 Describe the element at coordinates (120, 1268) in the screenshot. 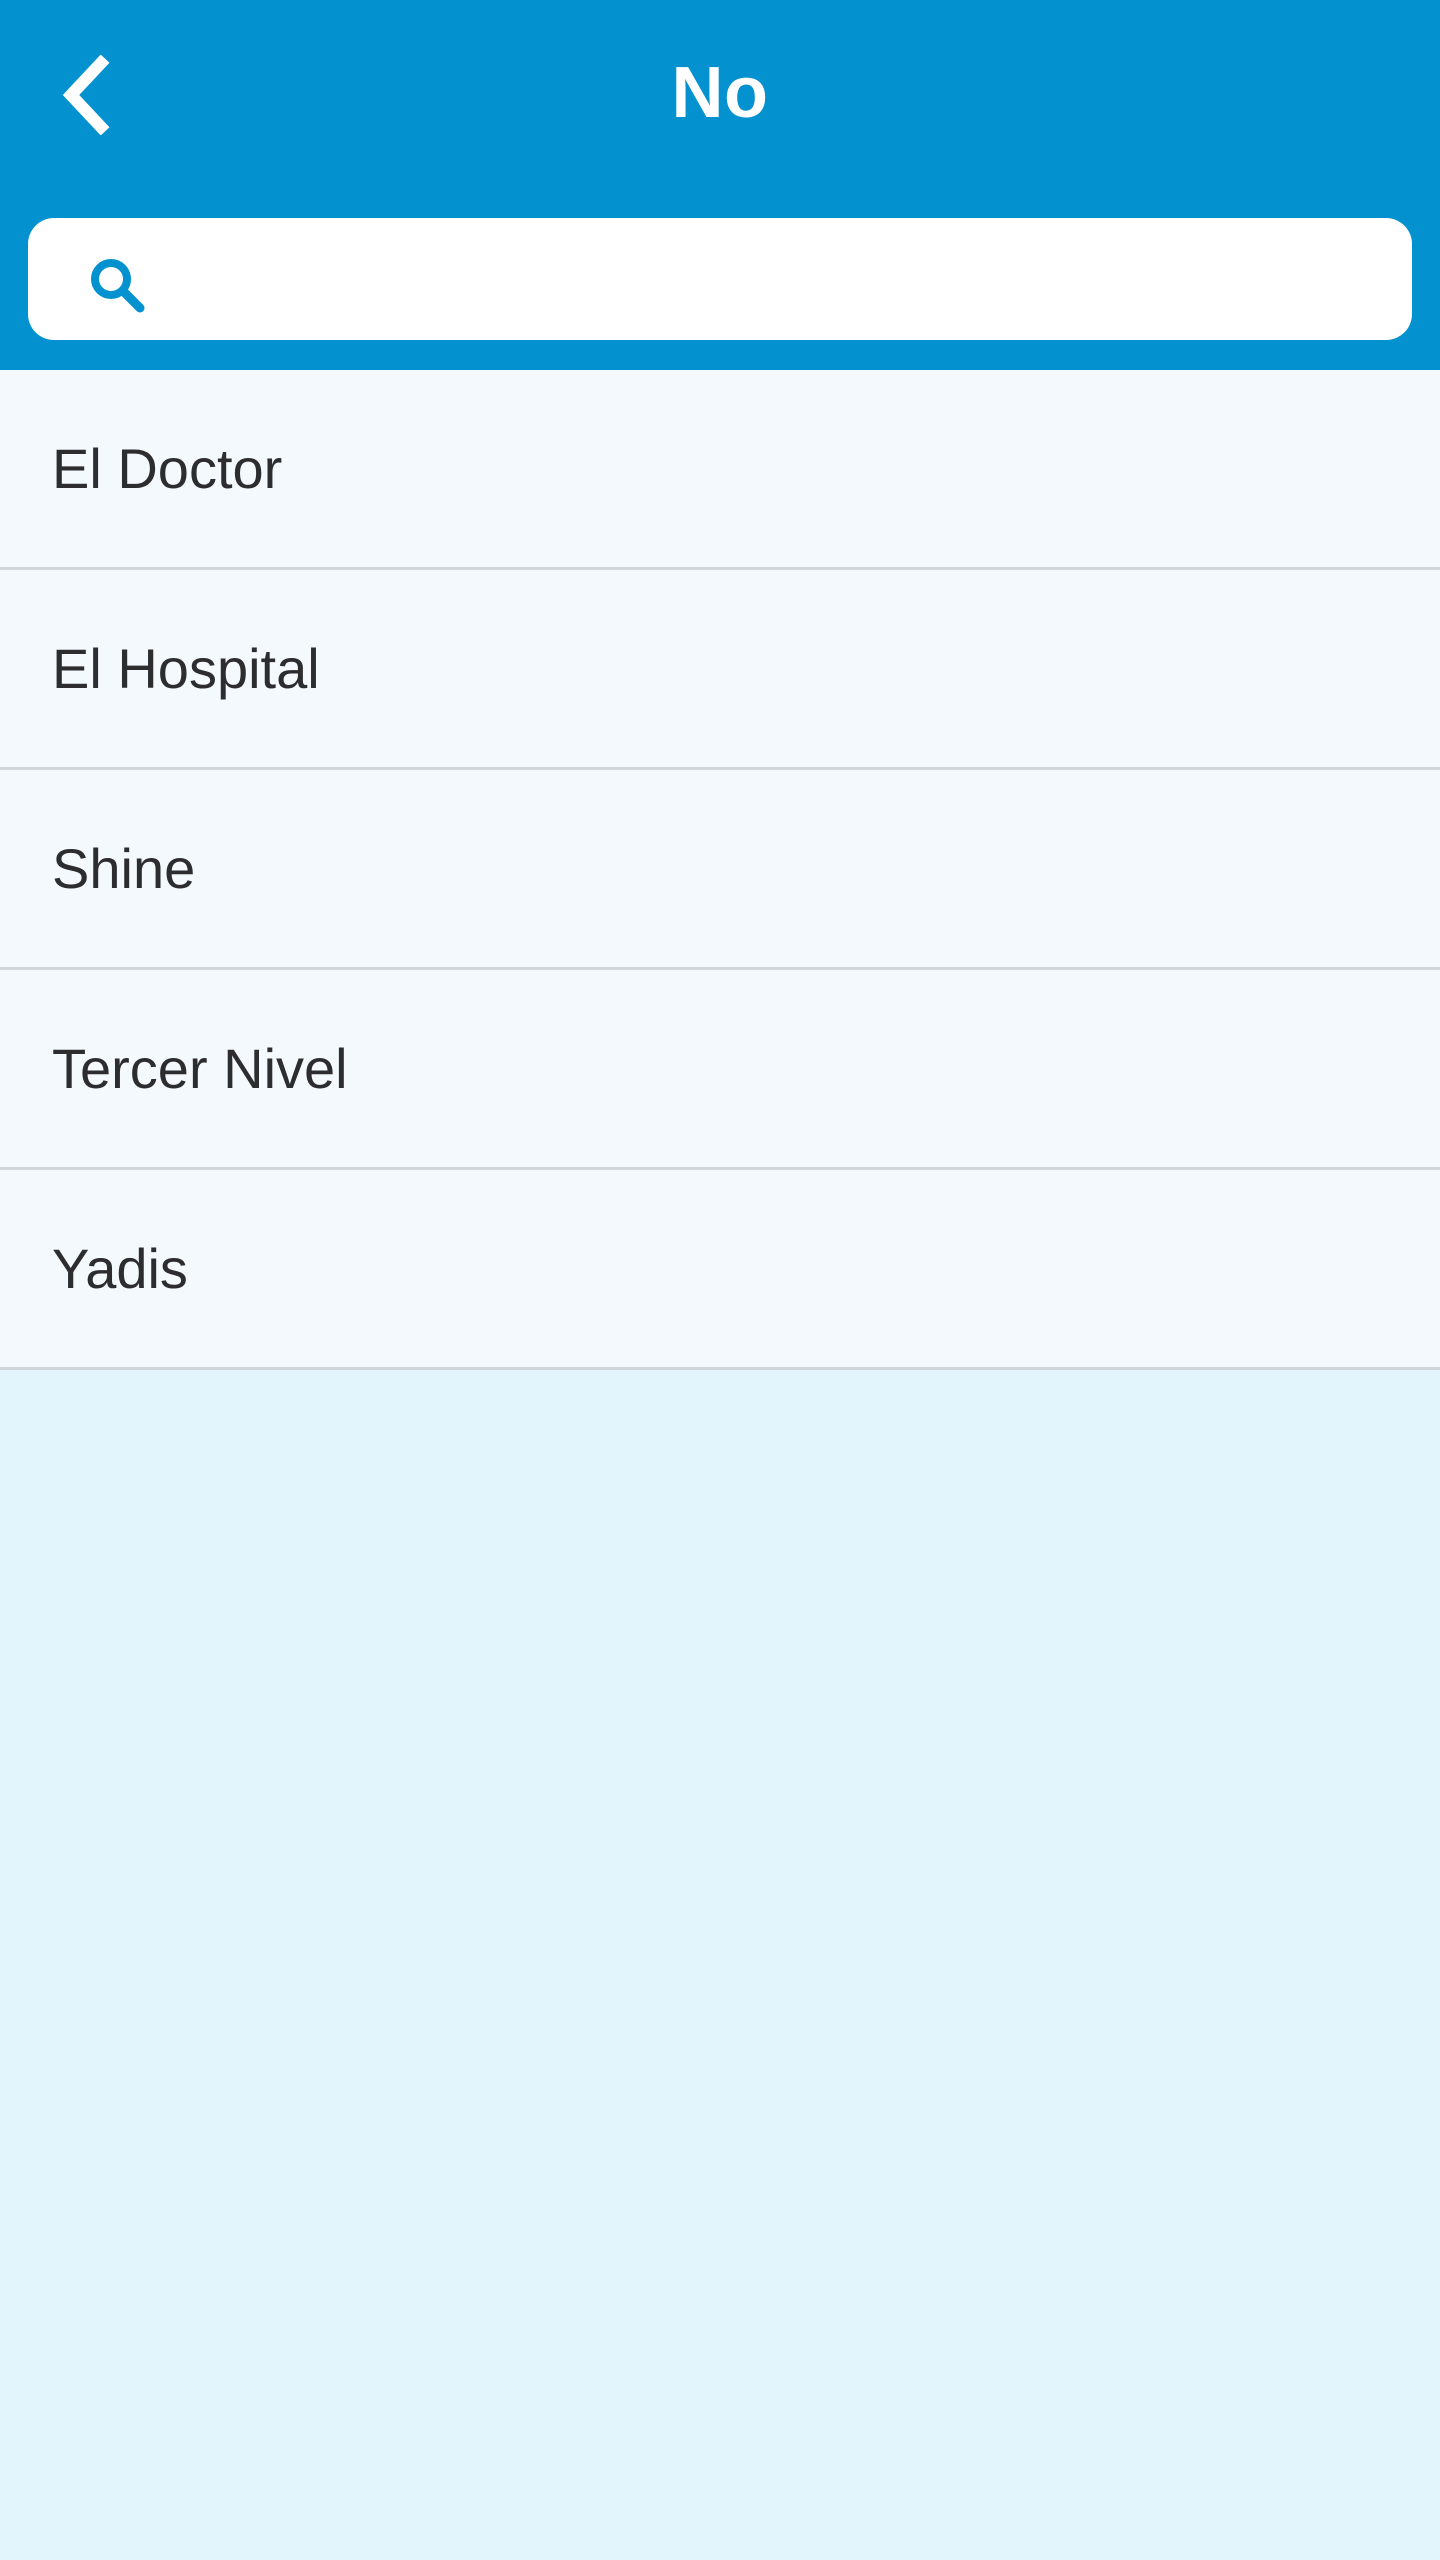

I see `list-item-label: Yadis` at that location.